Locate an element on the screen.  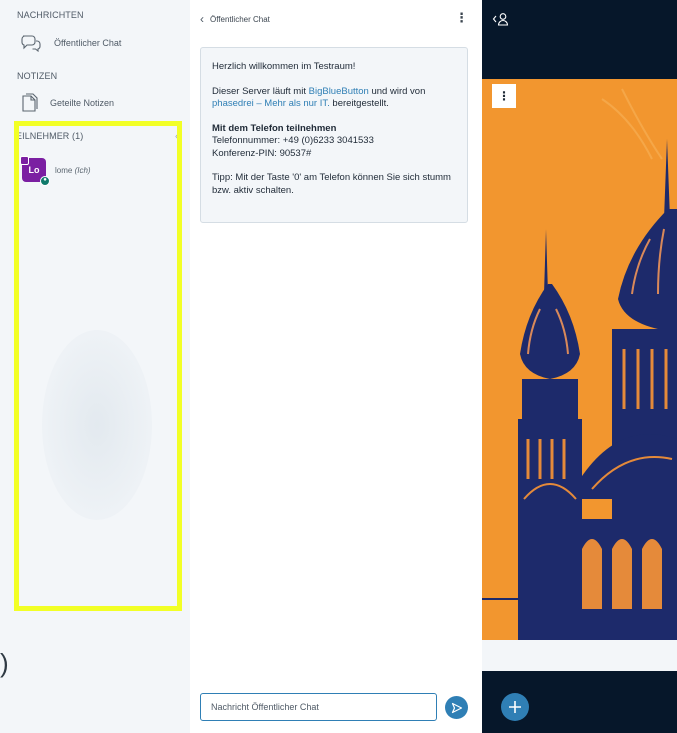
notes-section-title: NOTIZEN is located at coordinates (37, 76).